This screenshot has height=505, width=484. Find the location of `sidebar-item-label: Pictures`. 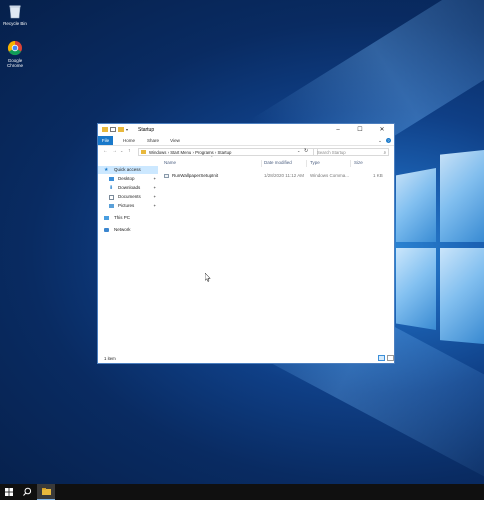

sidebar-item-label: Pictures is located at coordinates (126, 205).